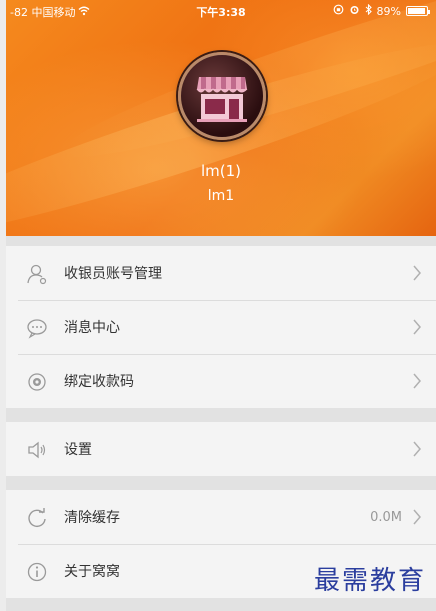 This screenshot has width=436, height=611. What do you see at coordinates (37, 518) in the screenshot?
I see `refresh-icon` at bounding box center [37, 518].